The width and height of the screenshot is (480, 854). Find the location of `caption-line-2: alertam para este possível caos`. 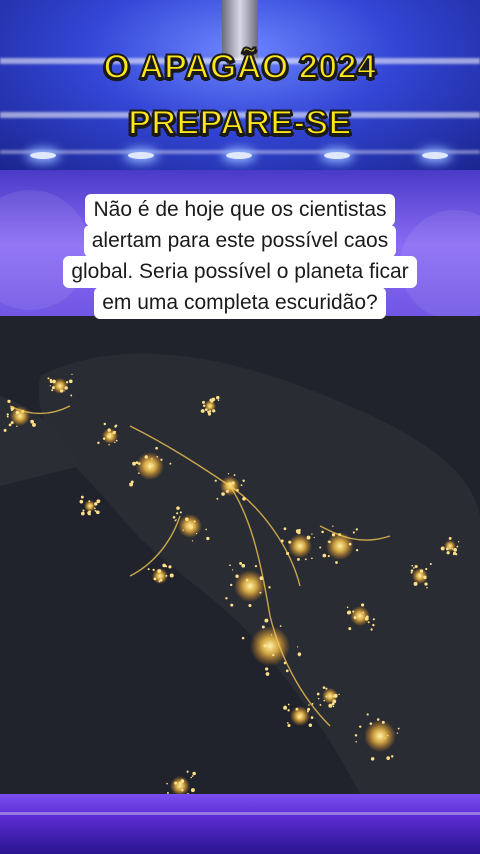

caption-line-2: alertam para este possível caos is located at coordinates (240, 241).